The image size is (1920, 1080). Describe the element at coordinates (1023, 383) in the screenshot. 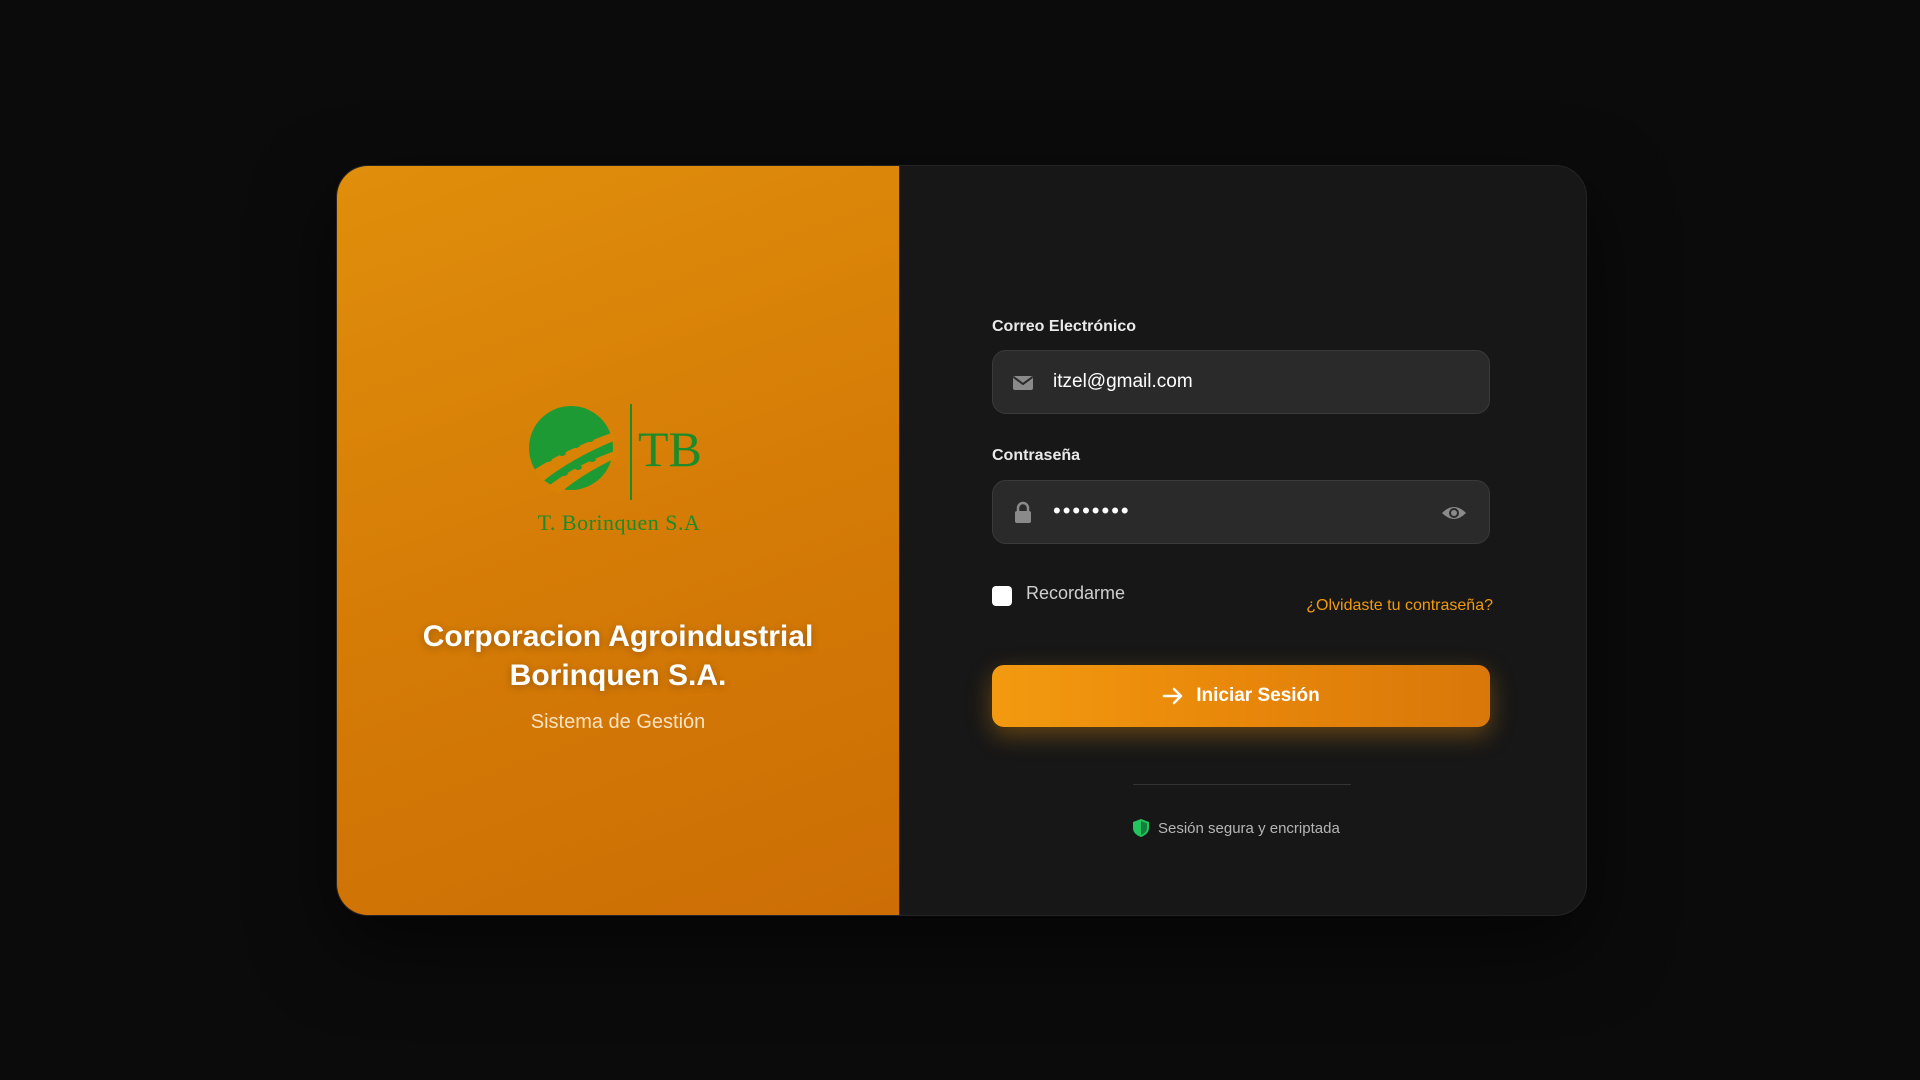

I see `envelope-icon` at that location.